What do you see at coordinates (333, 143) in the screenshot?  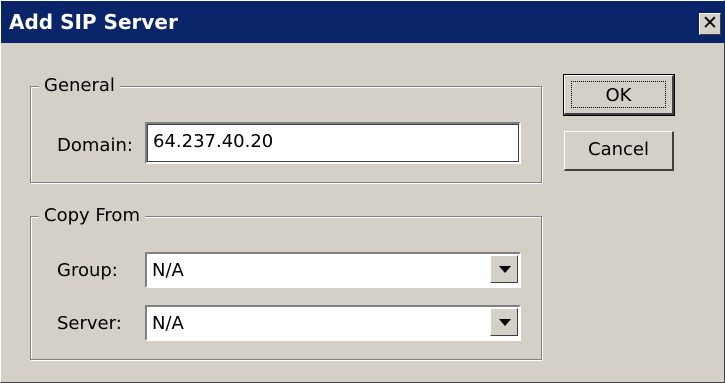 I see `domain-input: 64.237.40.20` at bounding box center [333, 143].